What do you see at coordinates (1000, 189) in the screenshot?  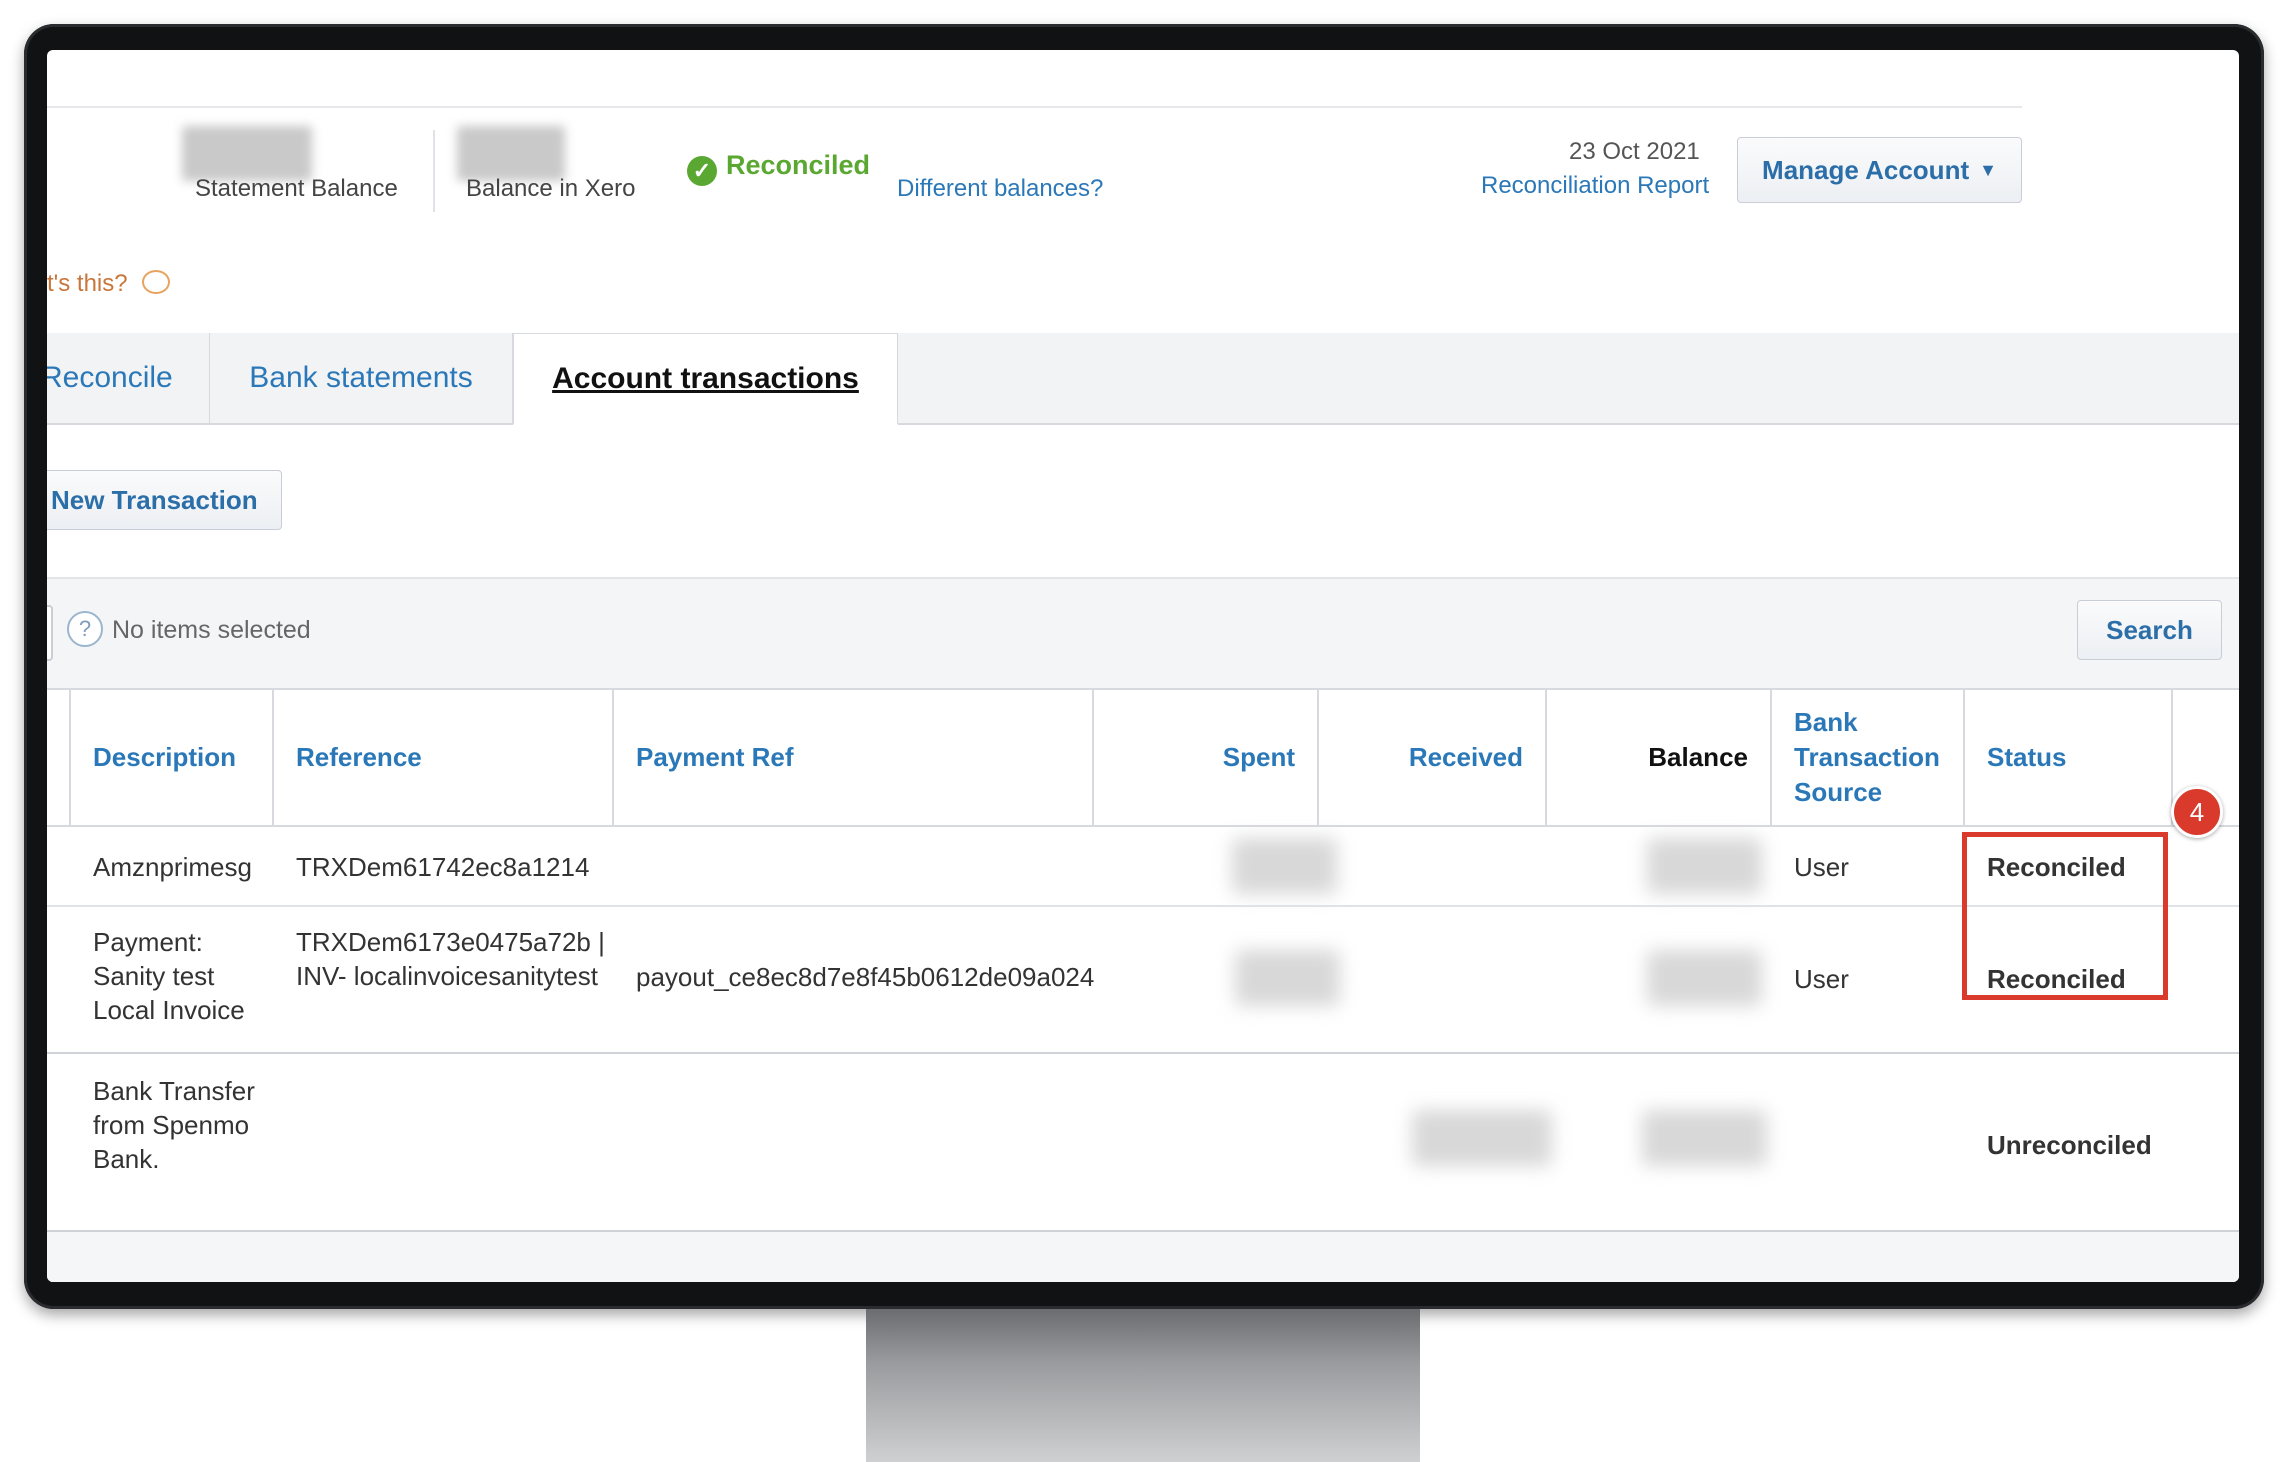 I see `different-balances-link: Different balances?` at bounding box center [1000, 189].